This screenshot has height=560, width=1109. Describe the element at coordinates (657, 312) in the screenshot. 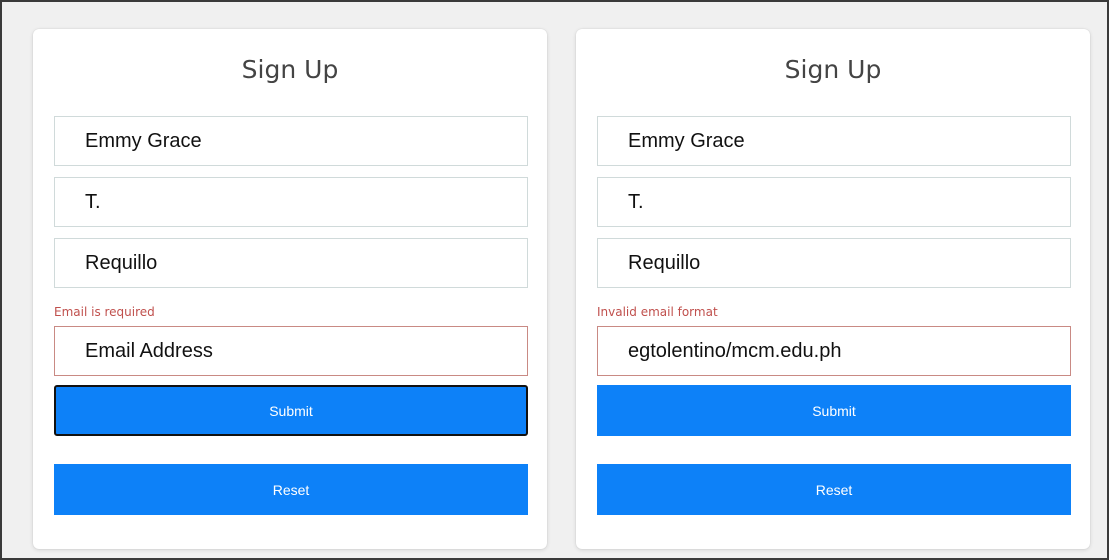

I see `email-error-message: Invalid email format` at that location.